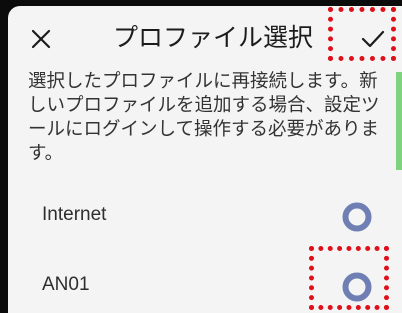 The image size is (402, 313). I want to click on radio-button-icon, so click(357, 217).